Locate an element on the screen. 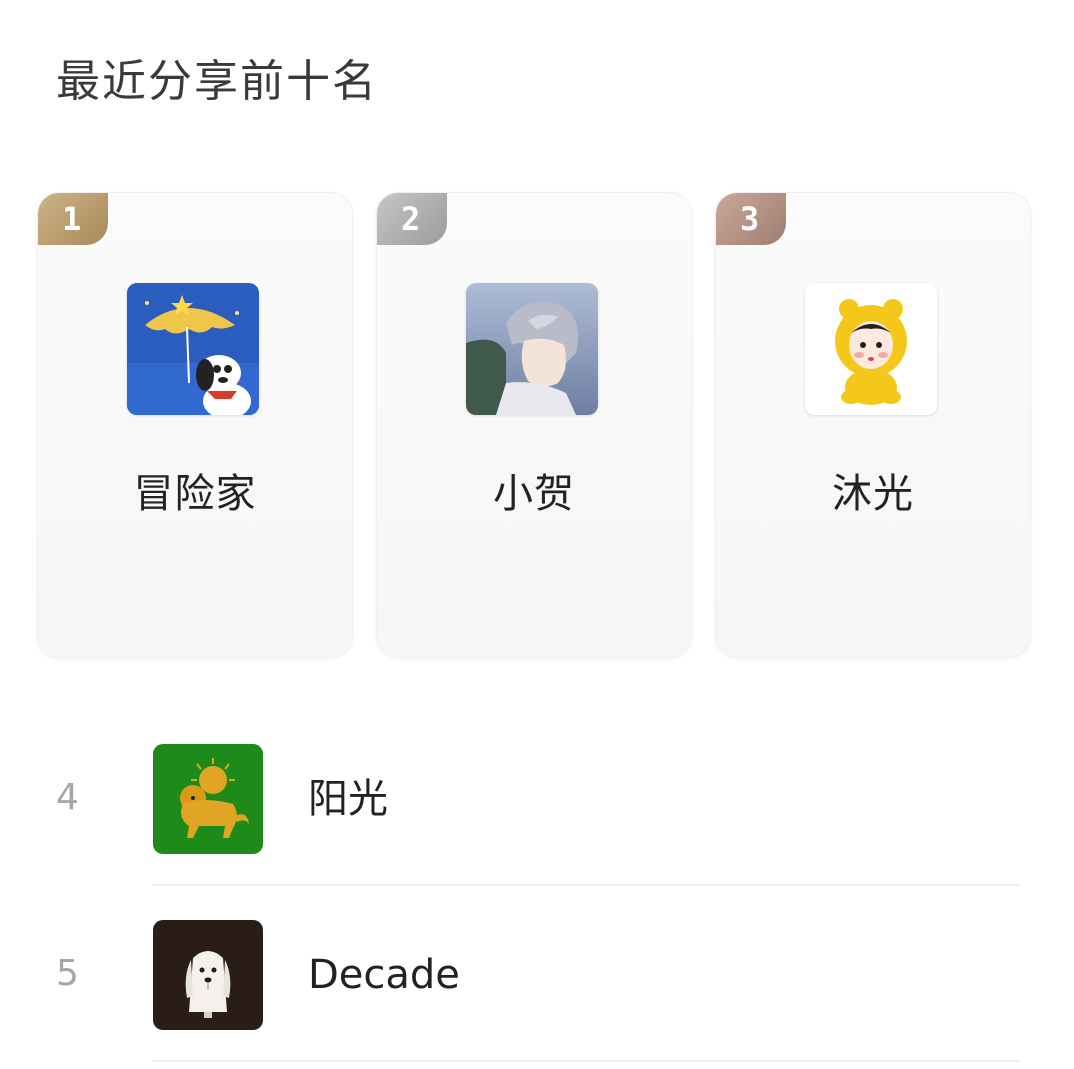 This screenshot has width=1074, height=1069. top-name-2: 小贺 is located at coordinates (534, 494).